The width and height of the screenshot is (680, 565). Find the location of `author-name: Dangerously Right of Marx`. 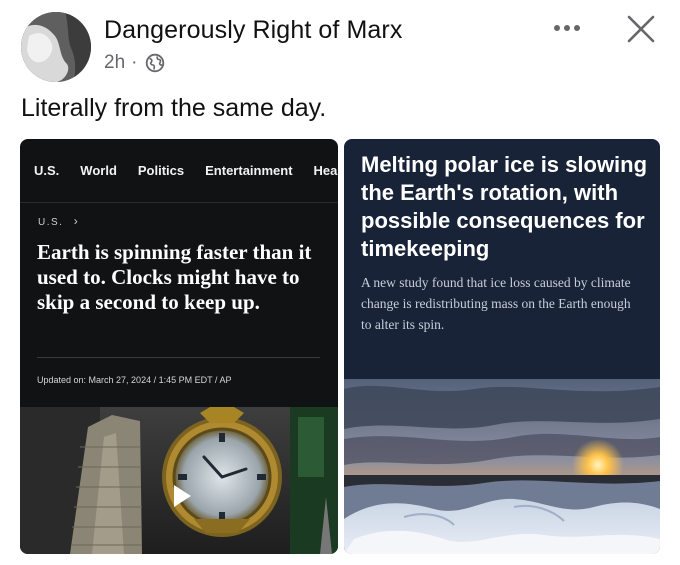

author-name: Dangerously Right of Marx is located at coordinates (253, 30).